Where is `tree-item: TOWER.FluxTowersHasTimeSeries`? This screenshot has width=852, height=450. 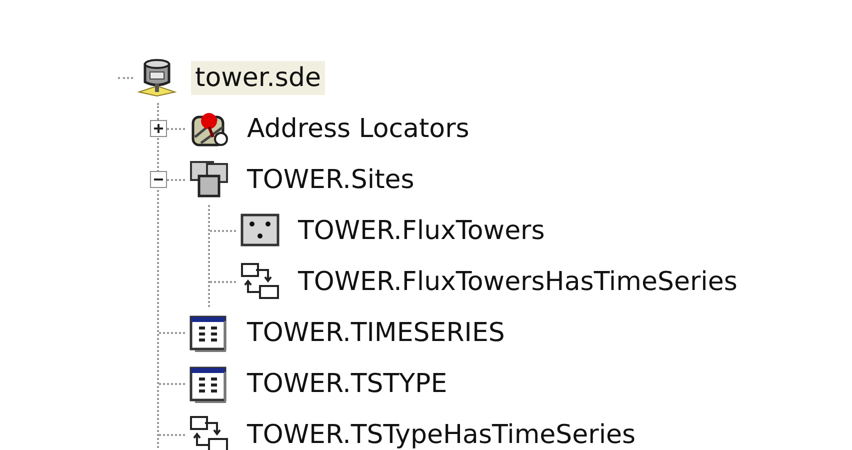
tree-item: TOWER.FluxTowersHasTimeSeries is located at coordinates (518, 281).